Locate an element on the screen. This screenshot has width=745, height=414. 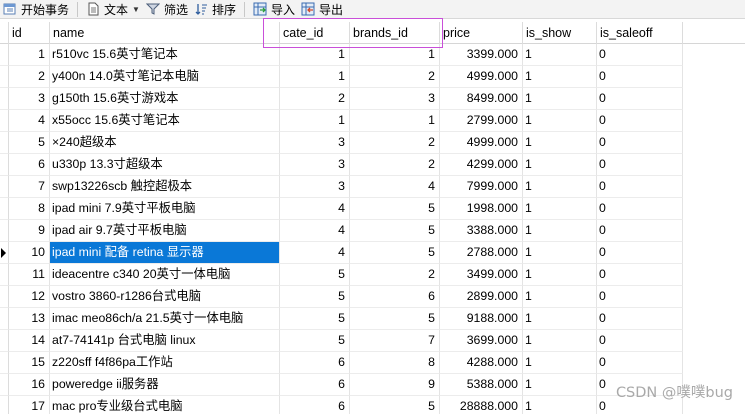
cell-cate-id: 1 is located at coordinates (315, 77).